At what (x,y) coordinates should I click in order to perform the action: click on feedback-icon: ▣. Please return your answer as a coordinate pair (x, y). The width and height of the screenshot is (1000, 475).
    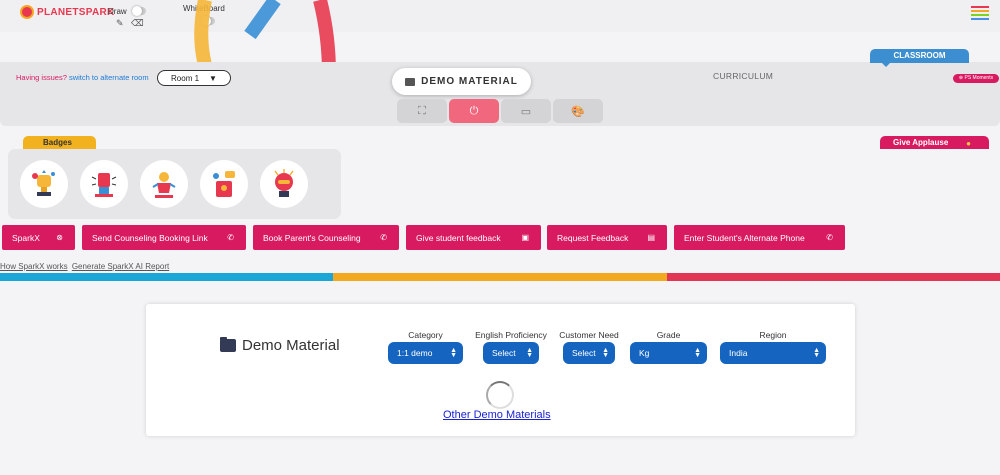
    Looking at the image, I should click on (525, 237).